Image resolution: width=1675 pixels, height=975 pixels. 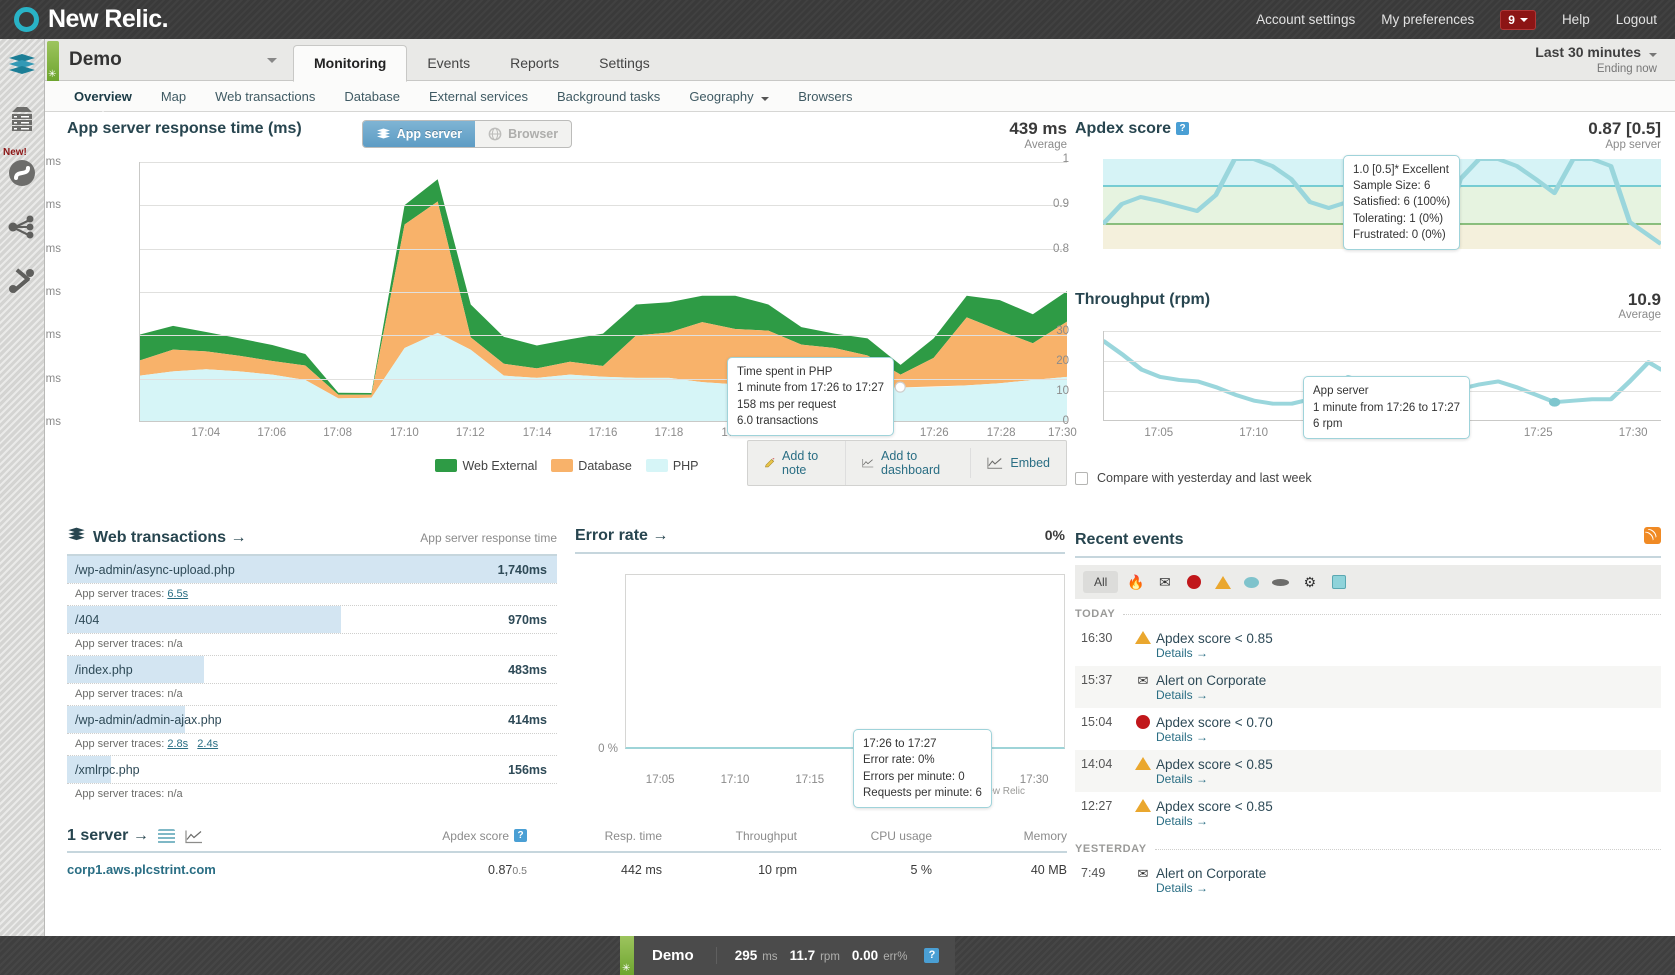 What do you see at coordinates (312, 770) in the screenshot?
I see `table-row: /xmlrpc.php 156ms` at bounding box center [312, 770].